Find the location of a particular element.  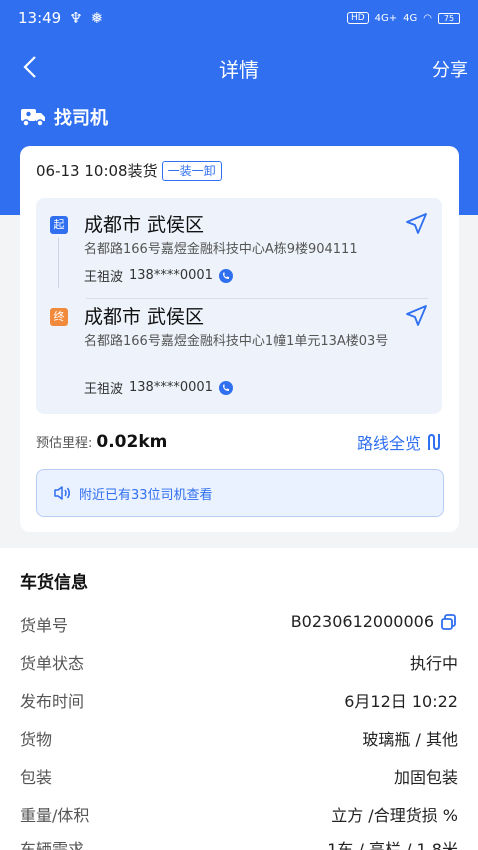

row-label: 重量/体积 is located at coordinates (55, 815).